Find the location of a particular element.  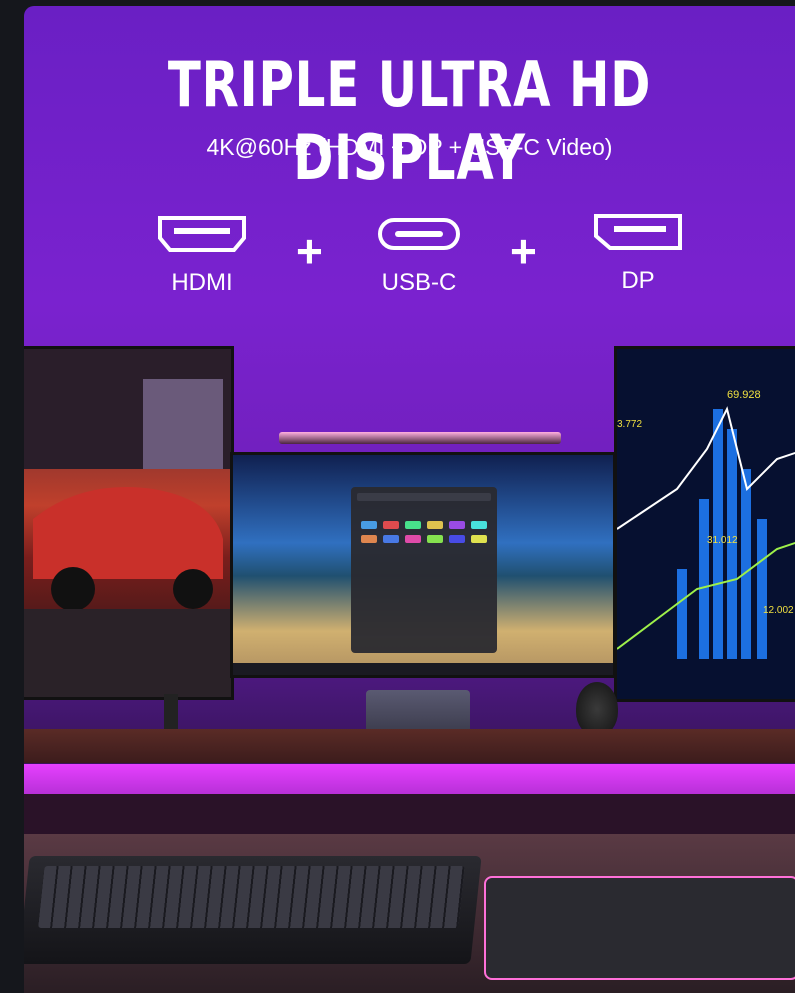

displayport-icon is located at coordinates (638, 232).